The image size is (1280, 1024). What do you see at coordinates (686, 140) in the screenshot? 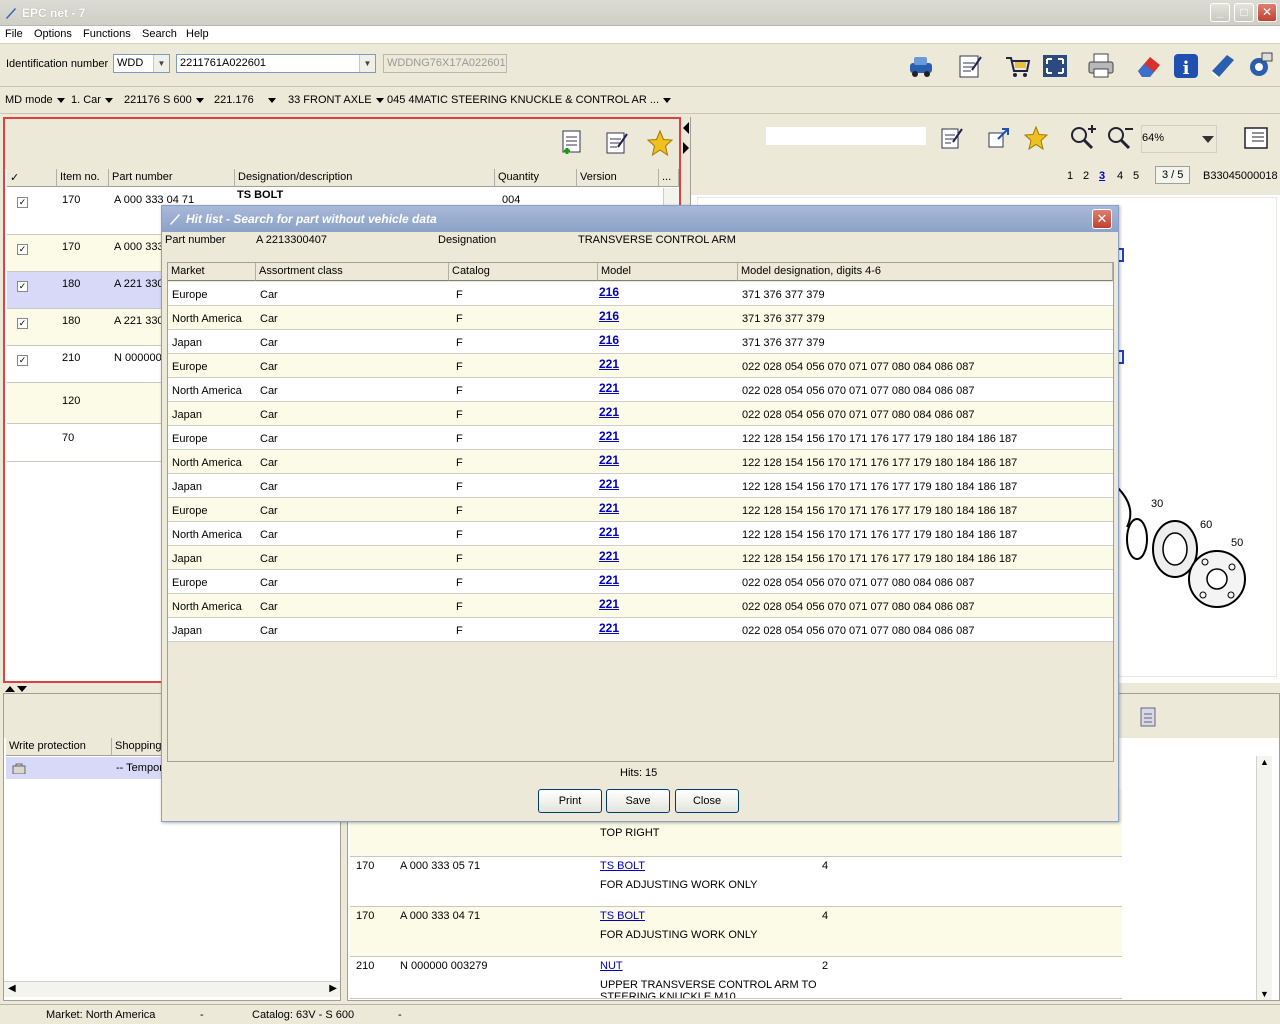
I see `splitter-collapse-icon` at bounding box center [686, 140].